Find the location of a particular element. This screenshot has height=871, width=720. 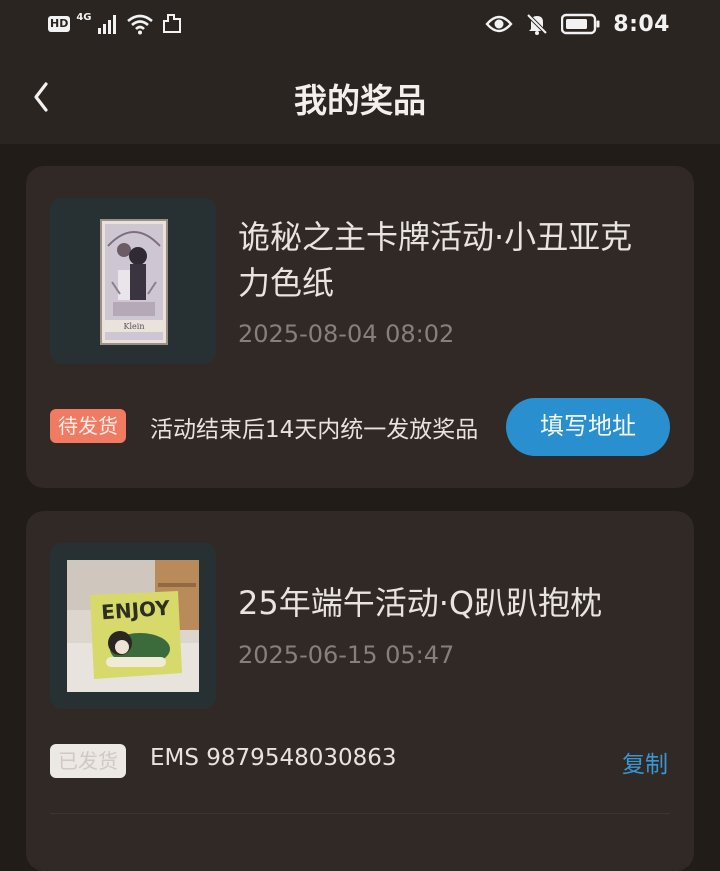

status-right: 8:04 is located at coordinates (577, 24).